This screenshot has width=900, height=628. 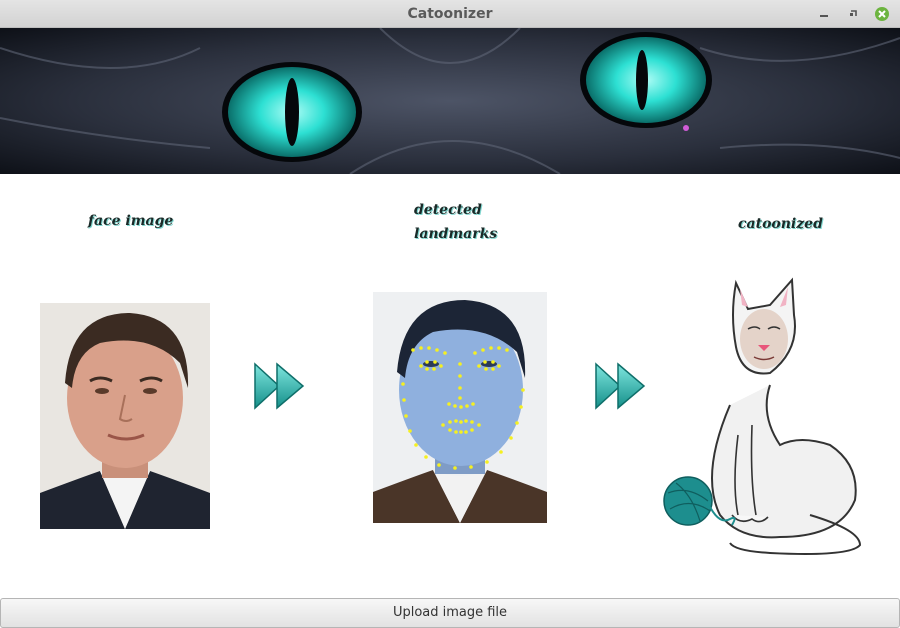 What do you see at coordinates (824, 14) in the screenshot?
I see `minimize-icon` at bounding box center [824, 14].